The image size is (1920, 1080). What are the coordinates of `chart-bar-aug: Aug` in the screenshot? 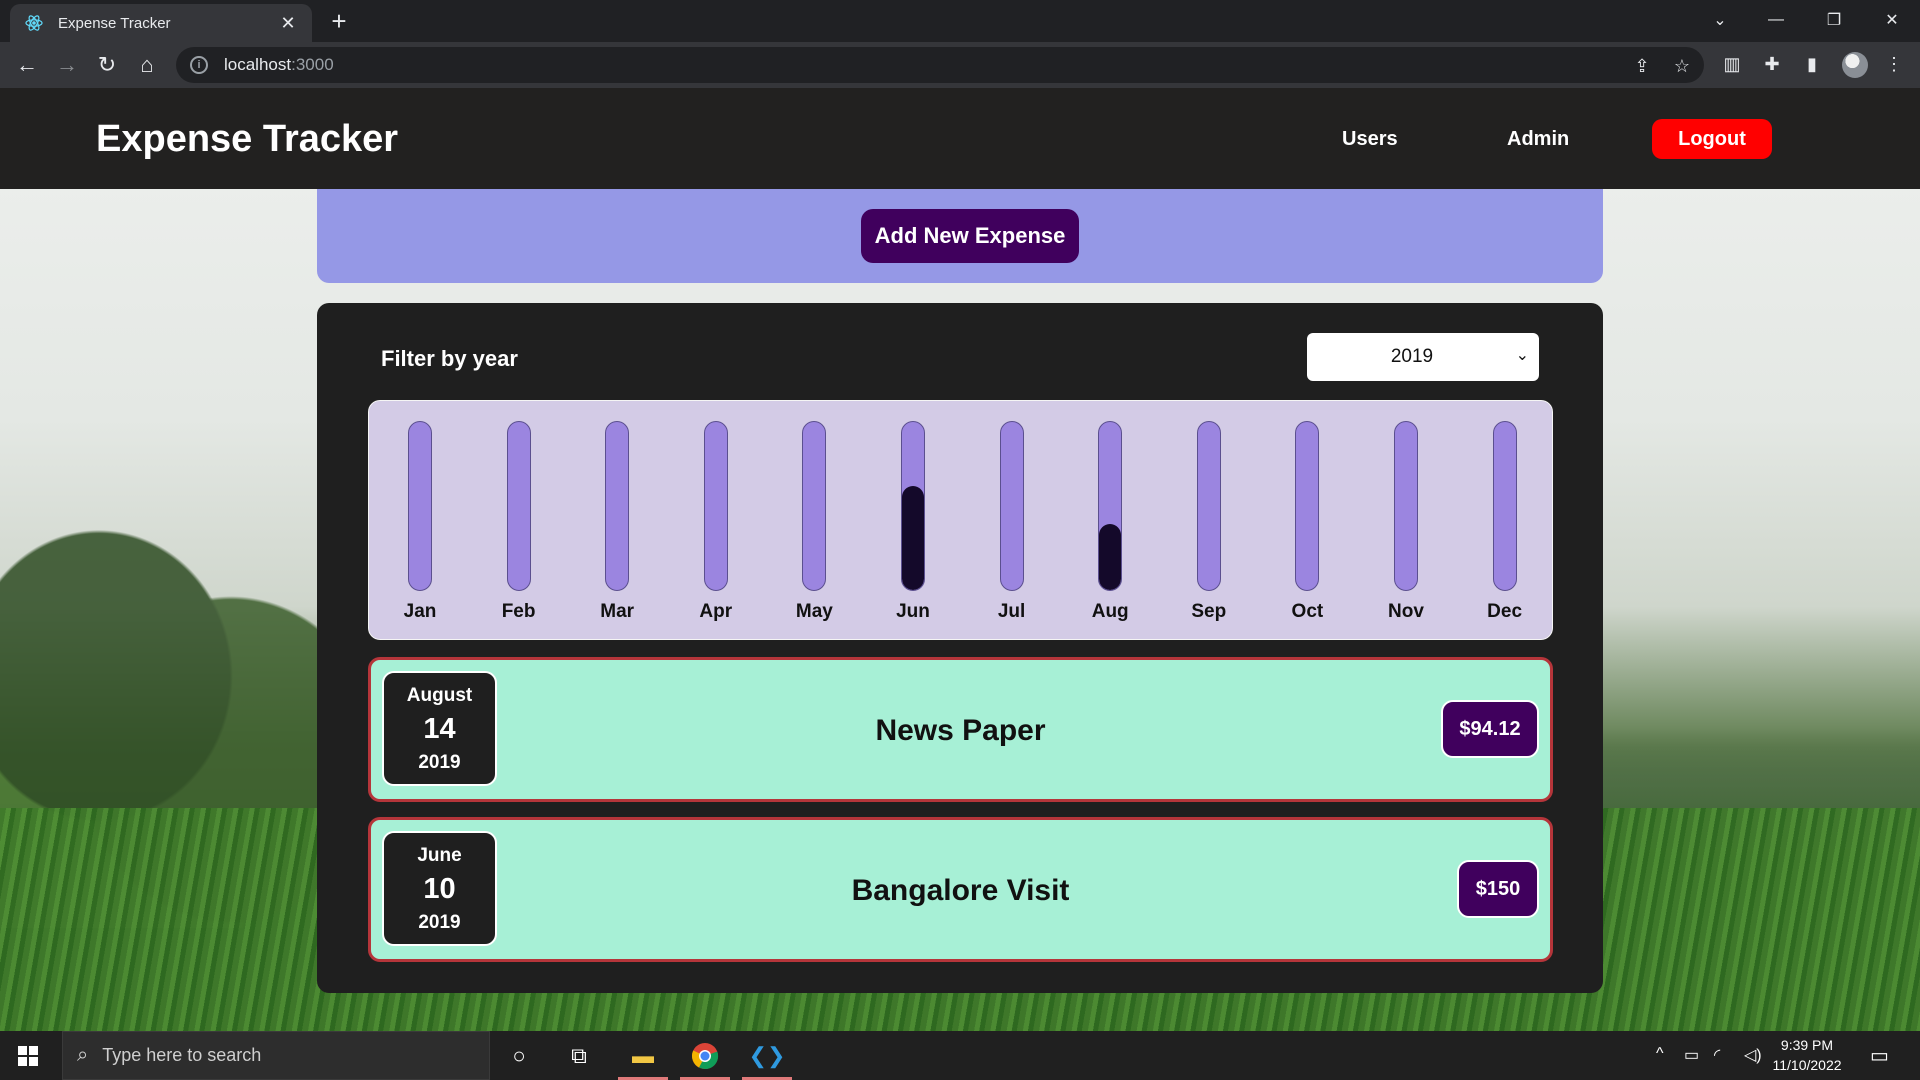 It's located at (1109, 526).